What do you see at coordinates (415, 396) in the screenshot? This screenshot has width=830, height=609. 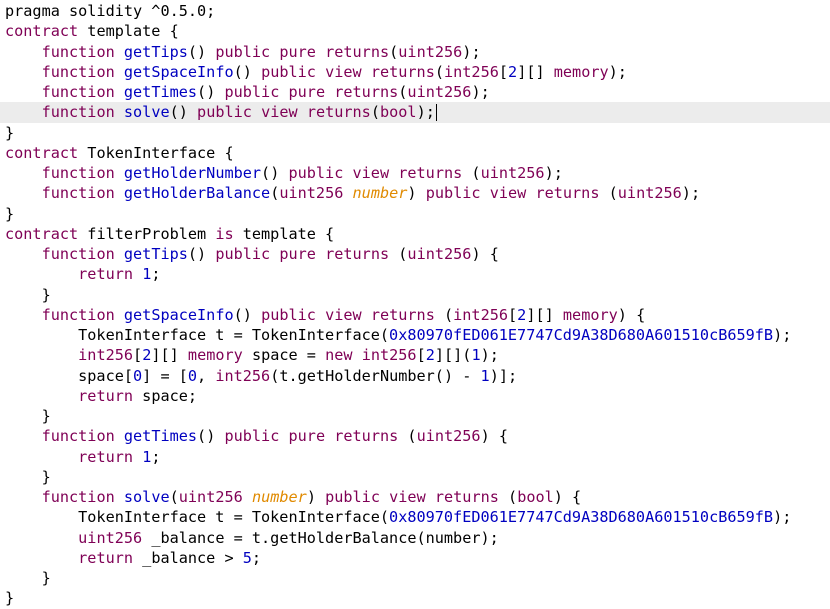 I see `code-line: return space;` at bounding box center [415, 396].